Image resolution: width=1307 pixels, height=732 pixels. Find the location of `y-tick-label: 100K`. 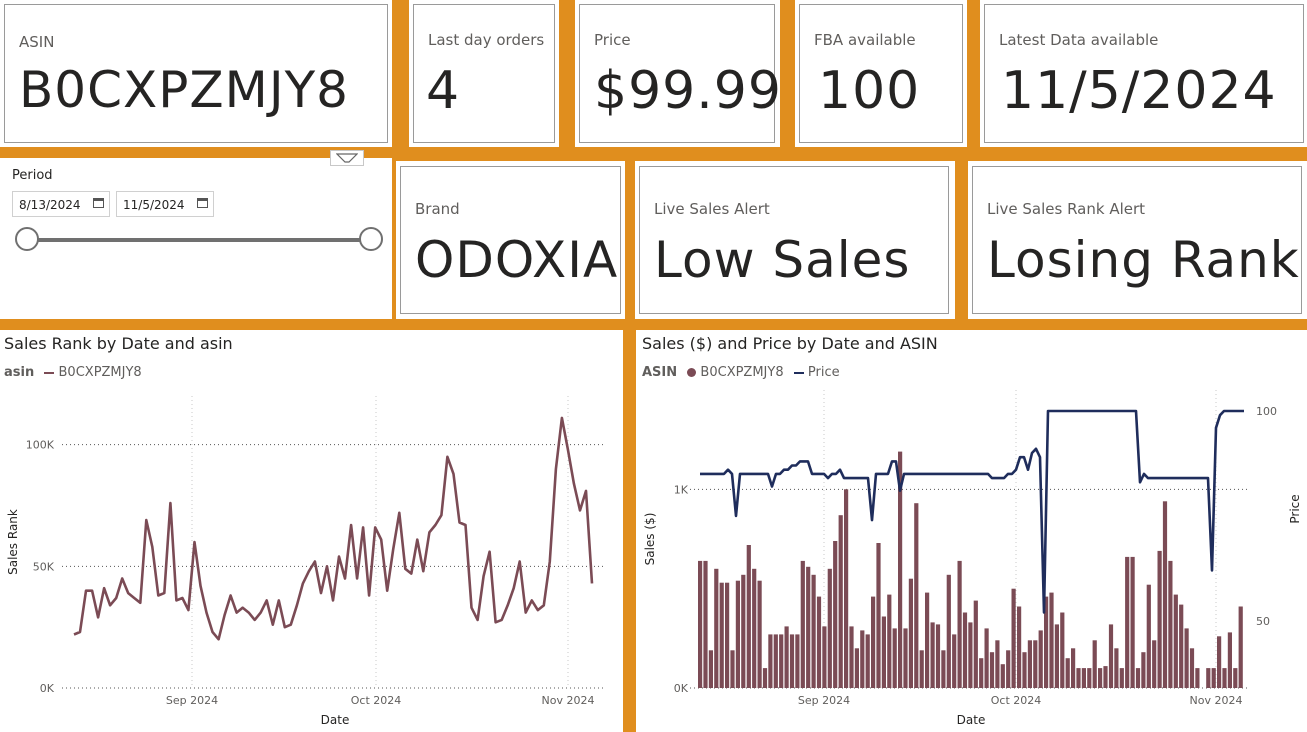

y-tick-label: 100K is located at coordinates (40, 445).